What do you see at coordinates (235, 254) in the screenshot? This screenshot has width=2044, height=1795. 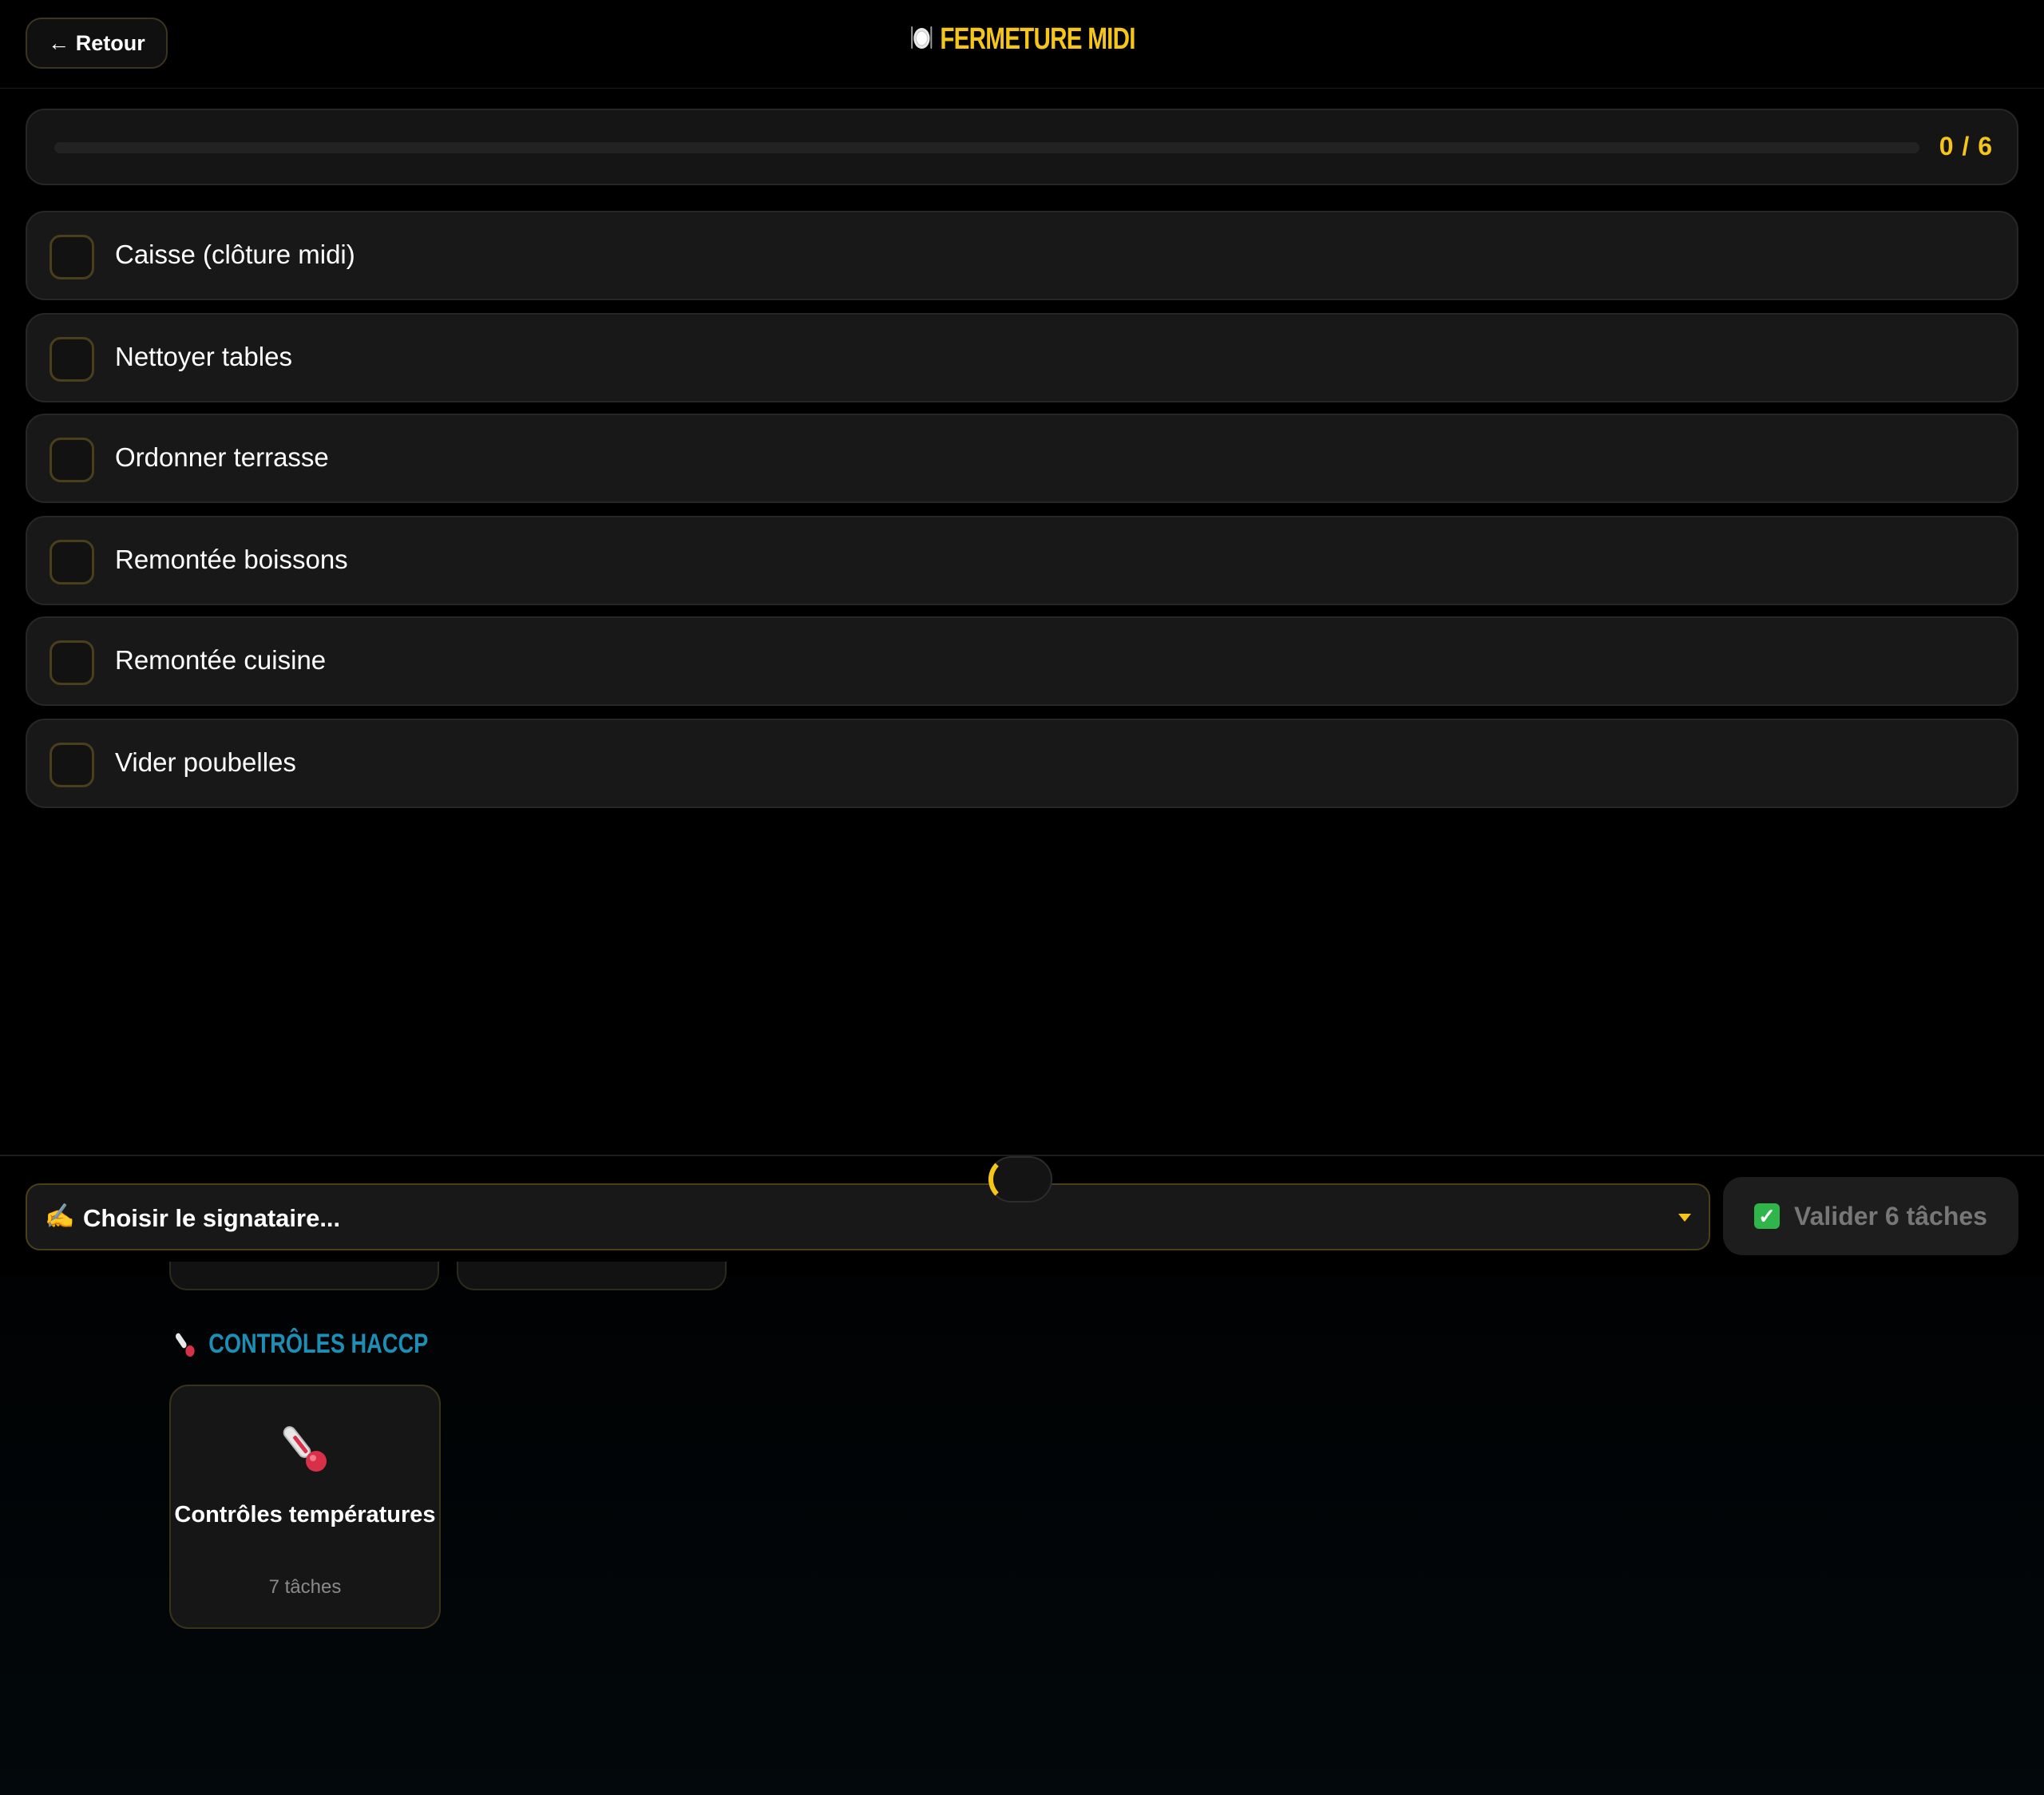 I see `task-label: Caisse (clôture midi)` at bounding box center [235, 254].